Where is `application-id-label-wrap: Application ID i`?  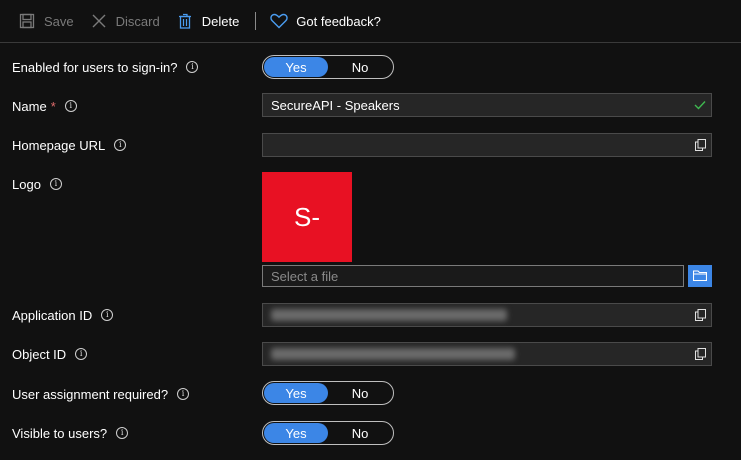 application-id-label-wrap: Application ID i is located at coordinates (63, 315).